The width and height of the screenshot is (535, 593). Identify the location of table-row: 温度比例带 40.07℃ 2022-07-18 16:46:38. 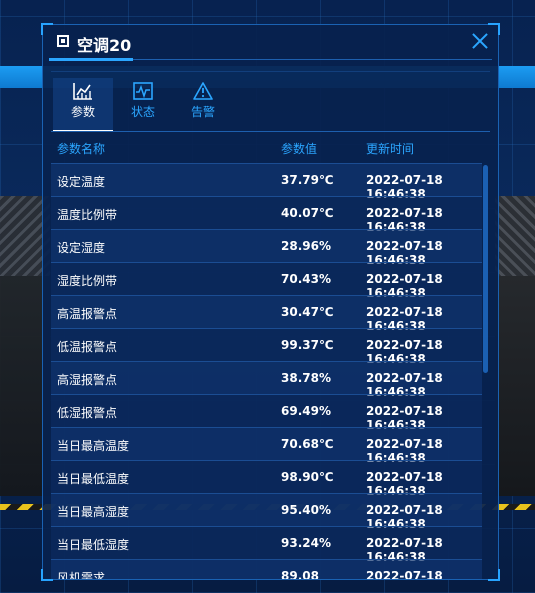
(266, 215).